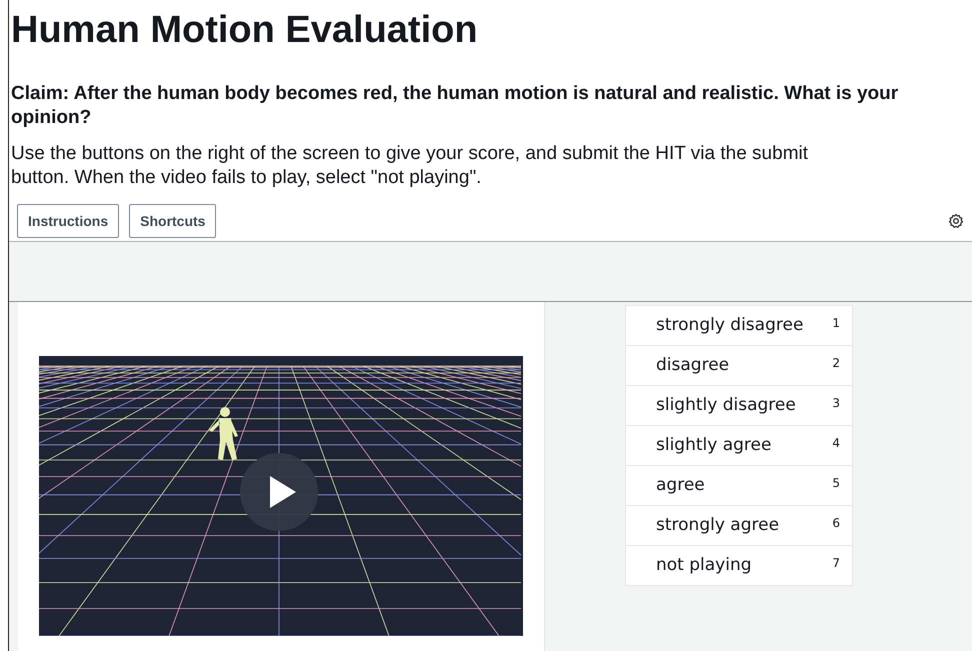 The width and height of the screenshot is (972, 651). Describe the element at coordinates (836, 522) in the screenshot. I see `shortcut-number: 6` at that location.